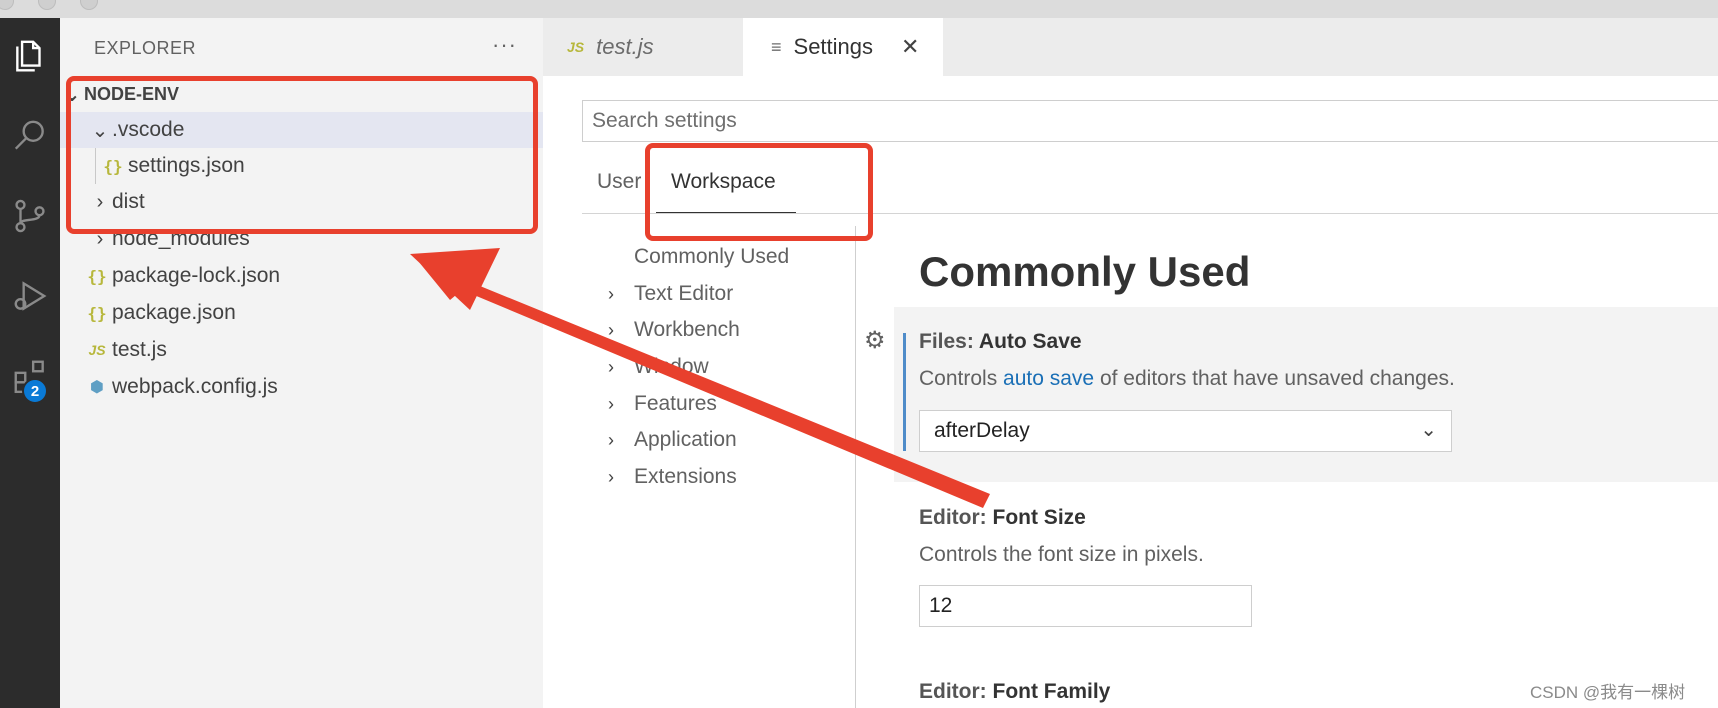 The height and width of the screenshot is (708, 1718). I want to click on tree-item-label: webpack.config.js, so click(195, 386).